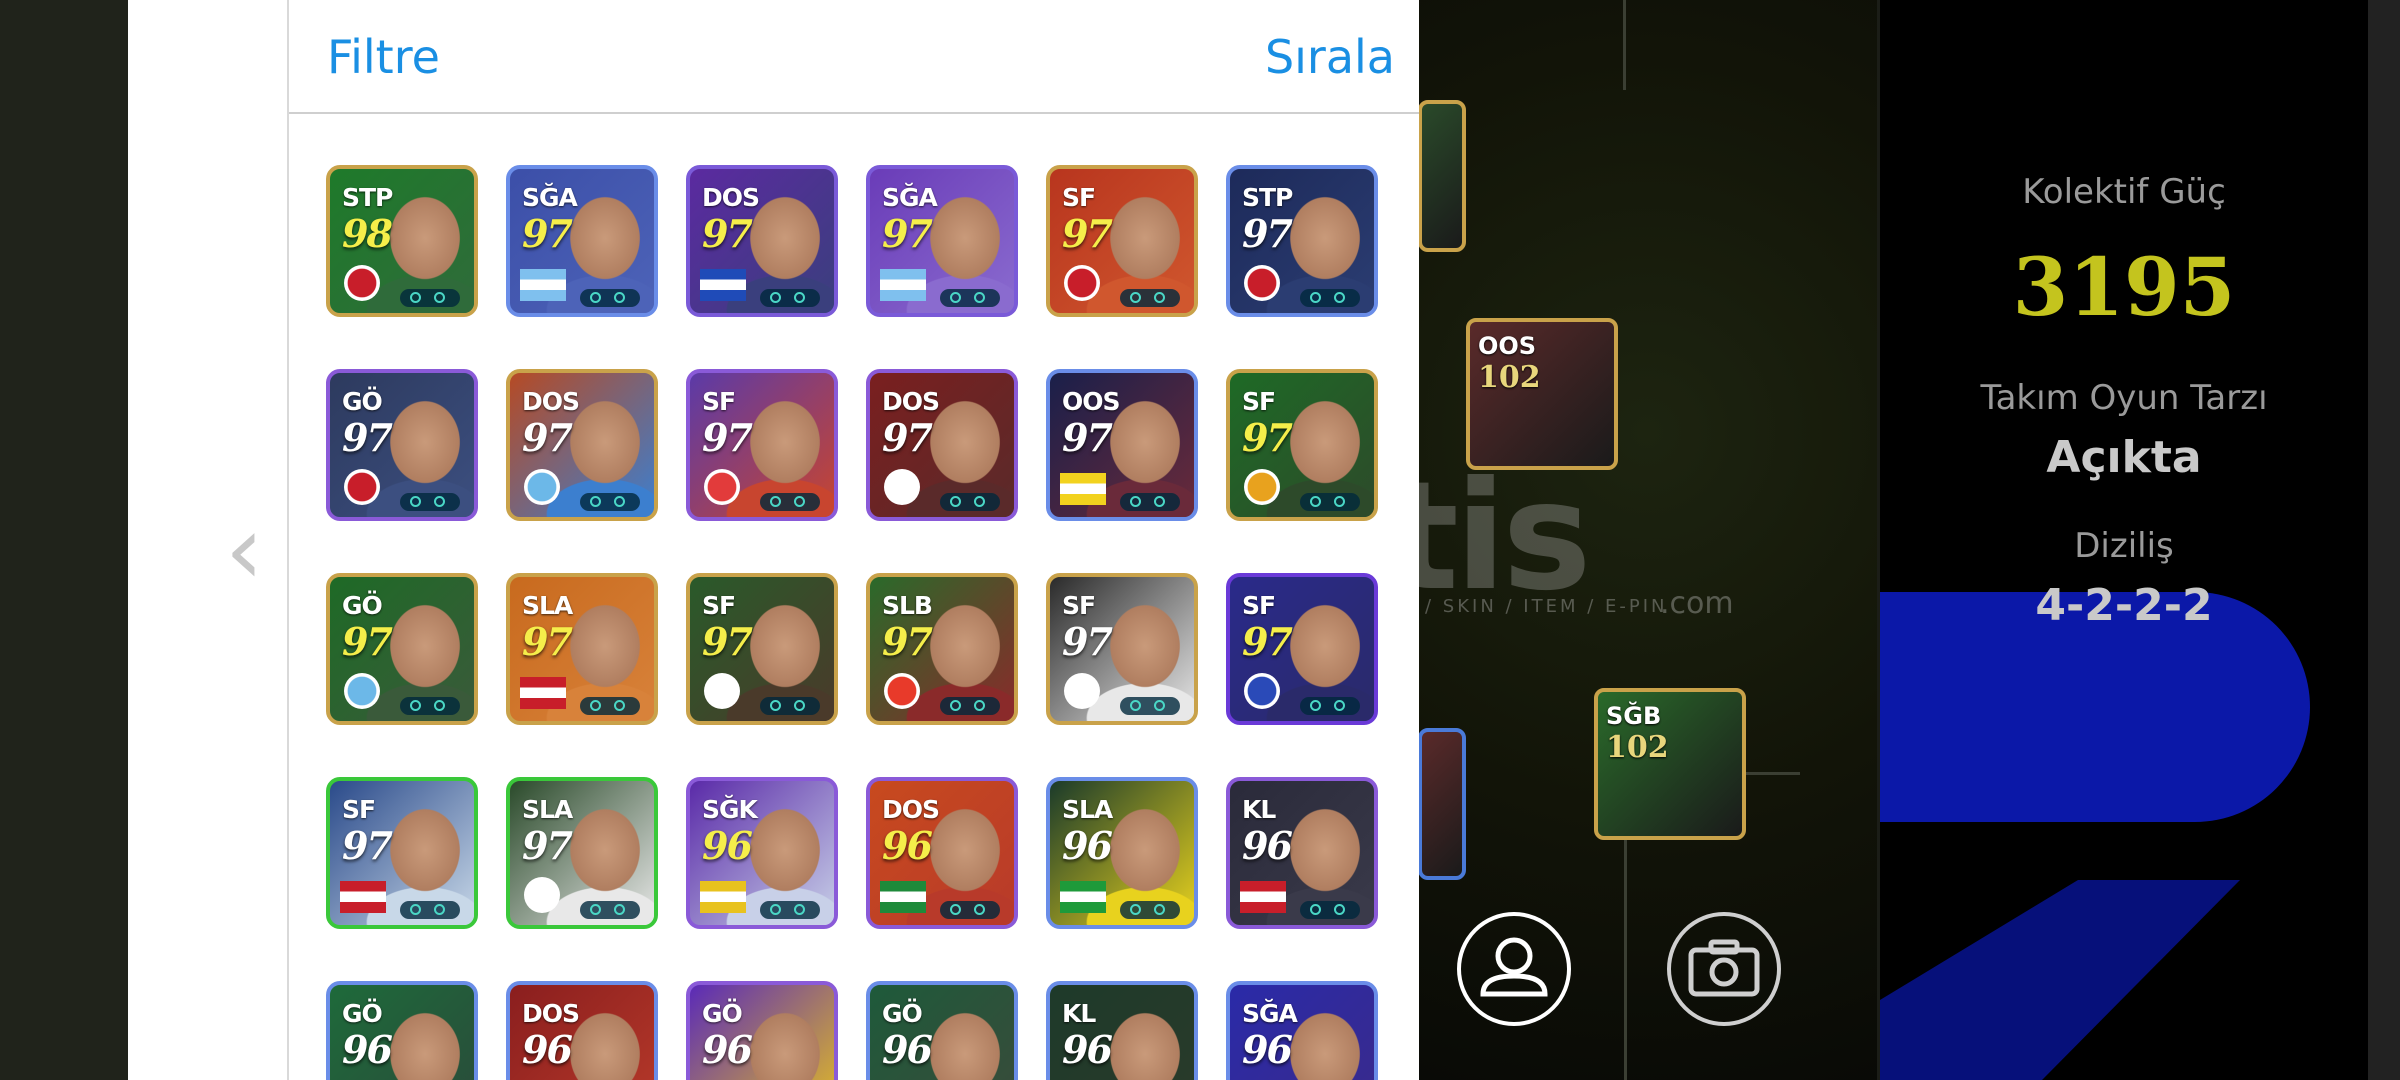 This screenshot has height=1080, width=2400. What do you see at coordinates (2124, 546) in the screenshot?
I see `formation-label: Diziliş` at bounding box center [2124, 546].